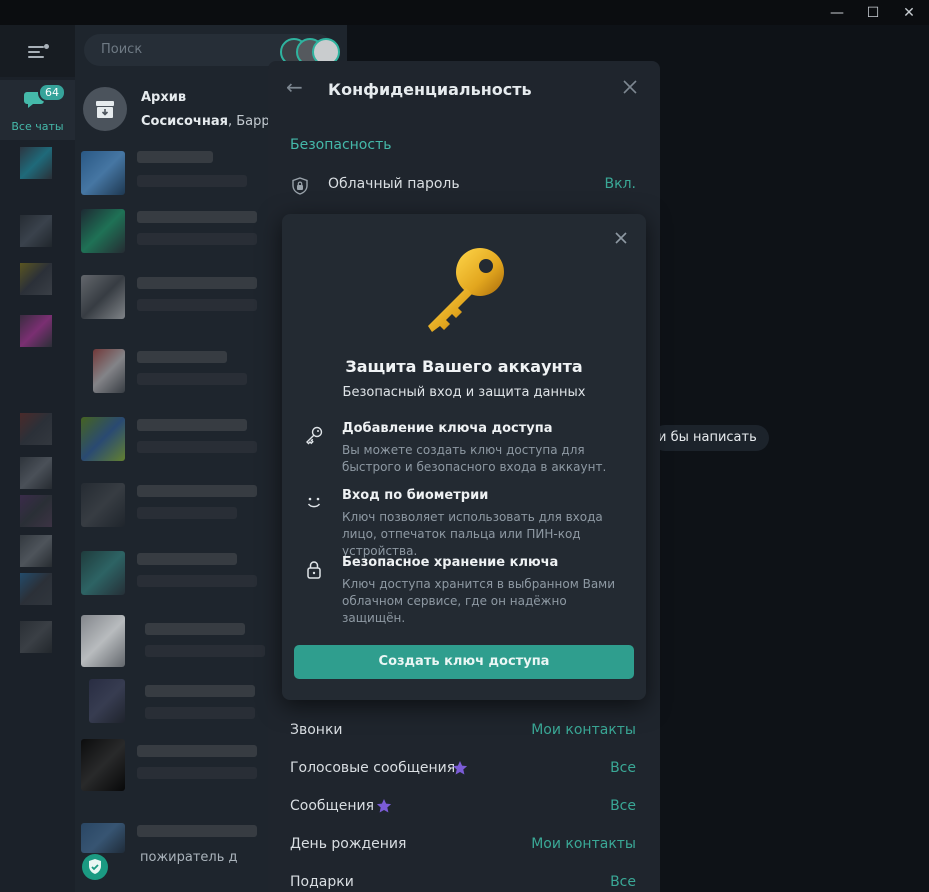  Describe the element at coordinates (450, 562) in the screenshot. I see `feature-title: Безопасное хранение ключа` at that location.